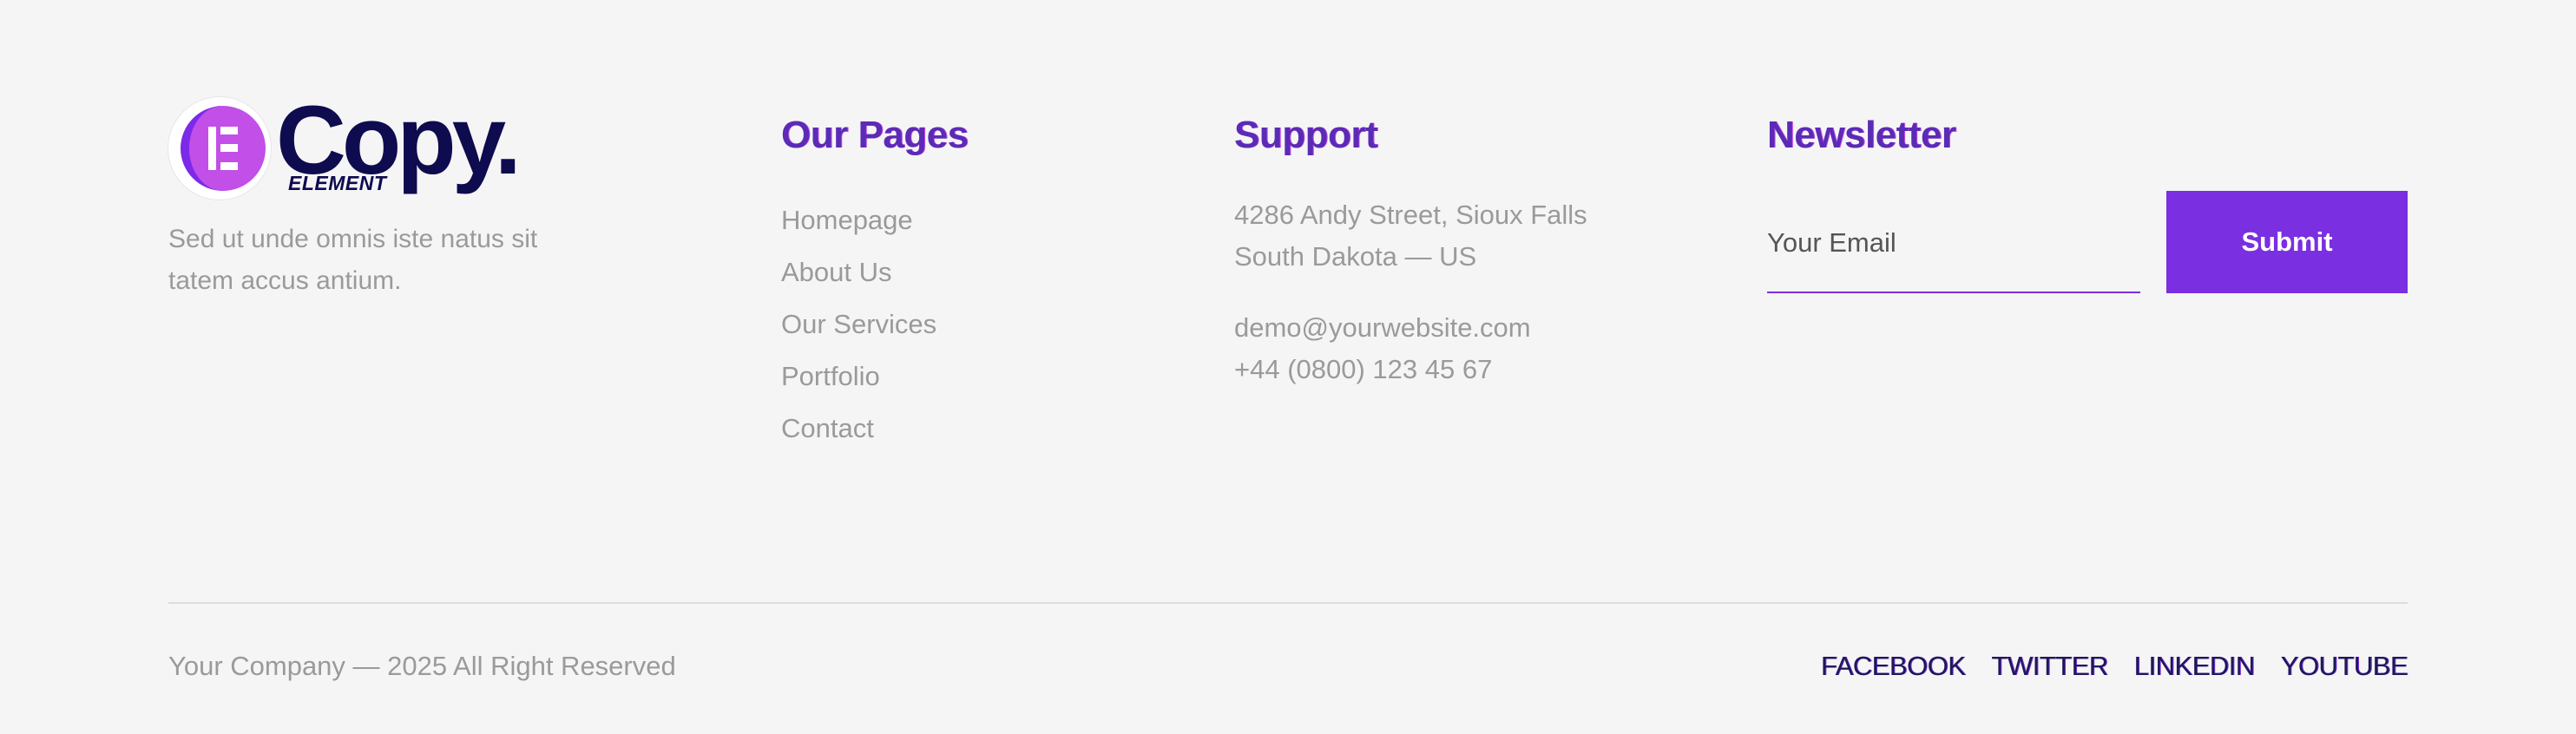  I want to click on pages-title: Our Pages, so click(875, 135).